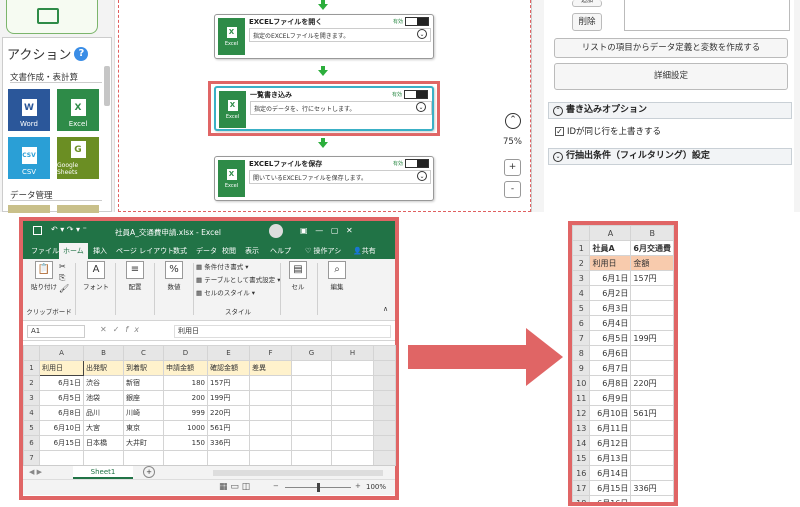 Image resolution: width=800 pixels, height=507 pixels. Describe the element at coordinates (185, 413) in the screenshot. I see `cell: 999` at that location.